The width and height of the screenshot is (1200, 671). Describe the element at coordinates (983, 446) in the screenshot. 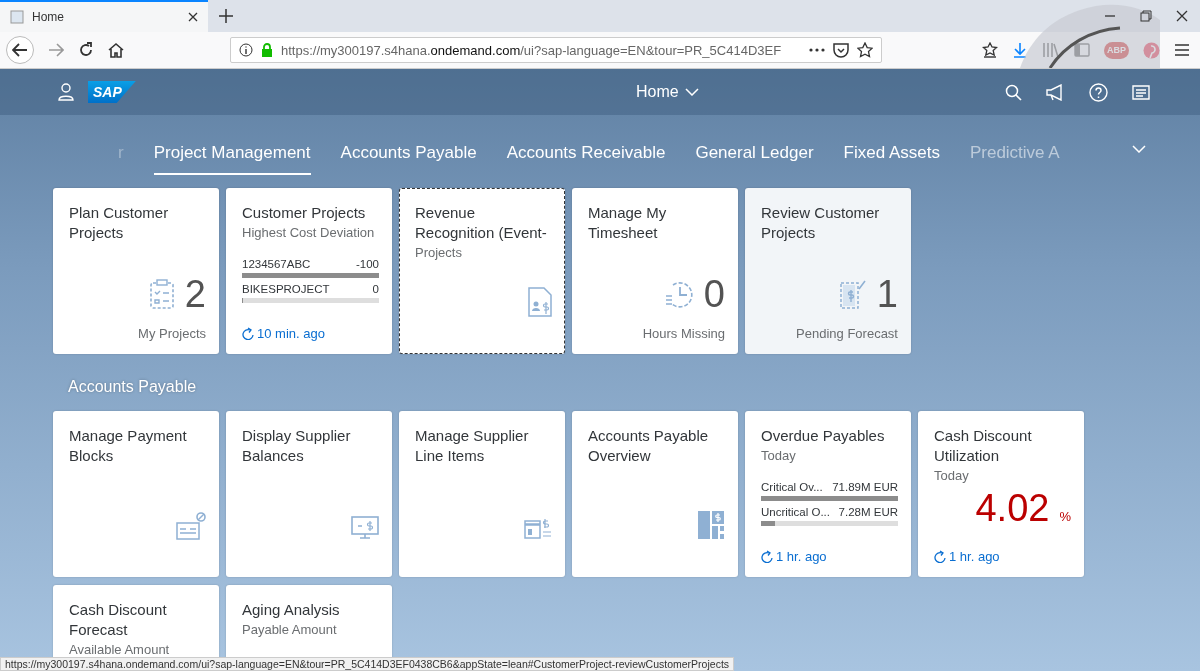

I see `tile-title: Cash Discount Utilization` at that location.